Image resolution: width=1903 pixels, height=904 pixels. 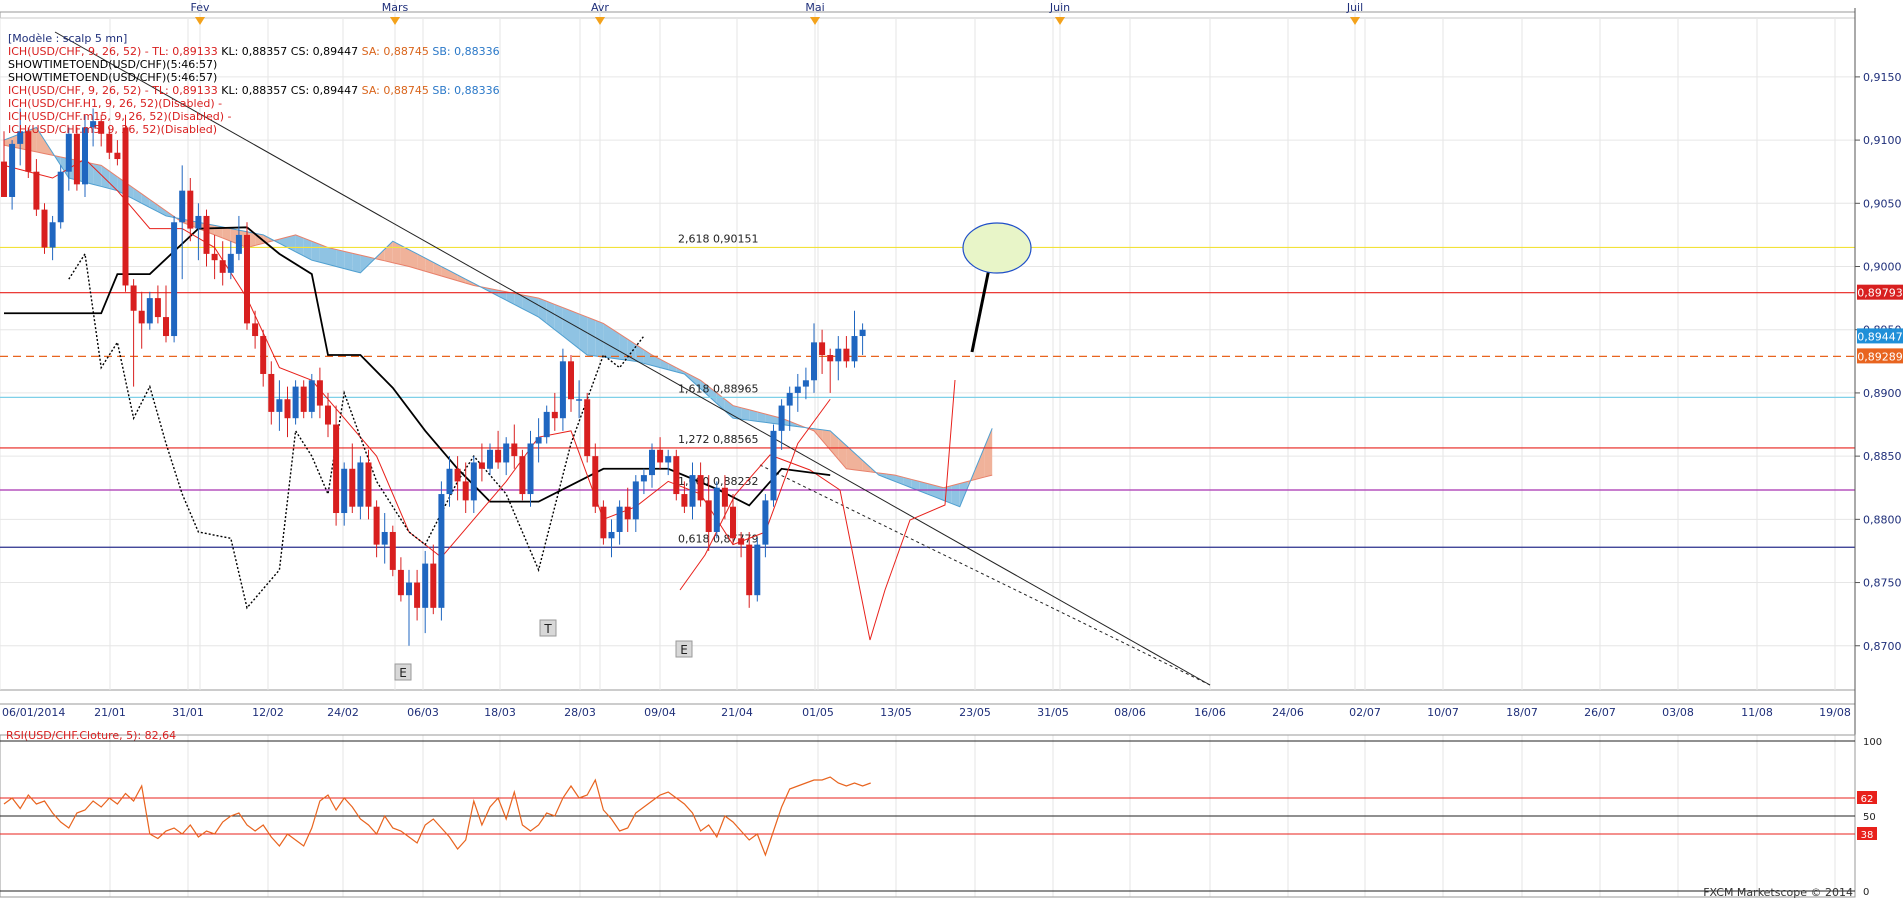 I want to click on x-tick-label: 10/07, so click(x=1443, y=712).